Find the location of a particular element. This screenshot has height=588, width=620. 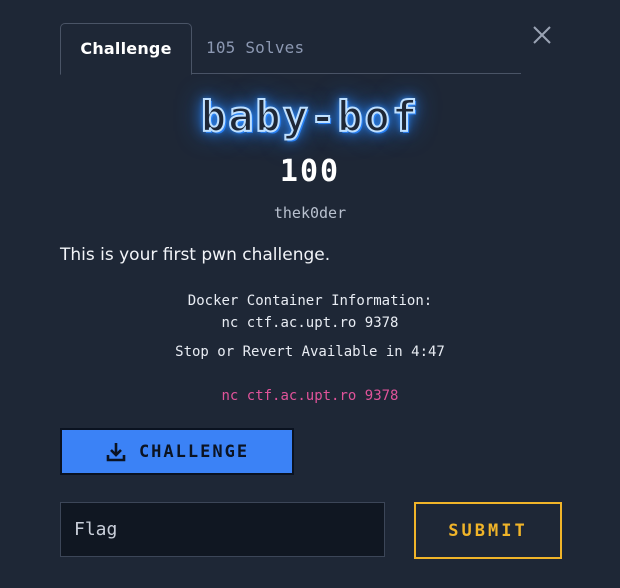

submit-button: SUBMIT is located at coordinates (488, 530).